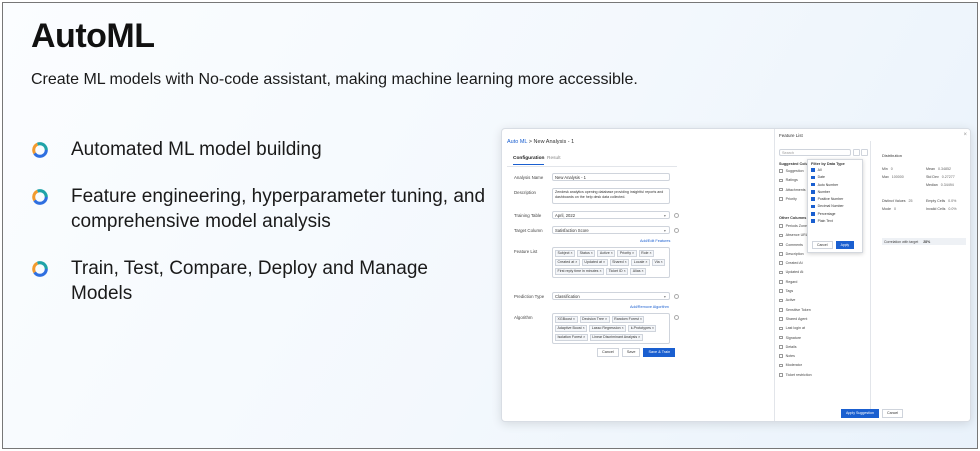 The image size is (980, 451). Describe the element at coordinates (835, 214) in the screenshot. I see `filter-option: Percentage` at that location.